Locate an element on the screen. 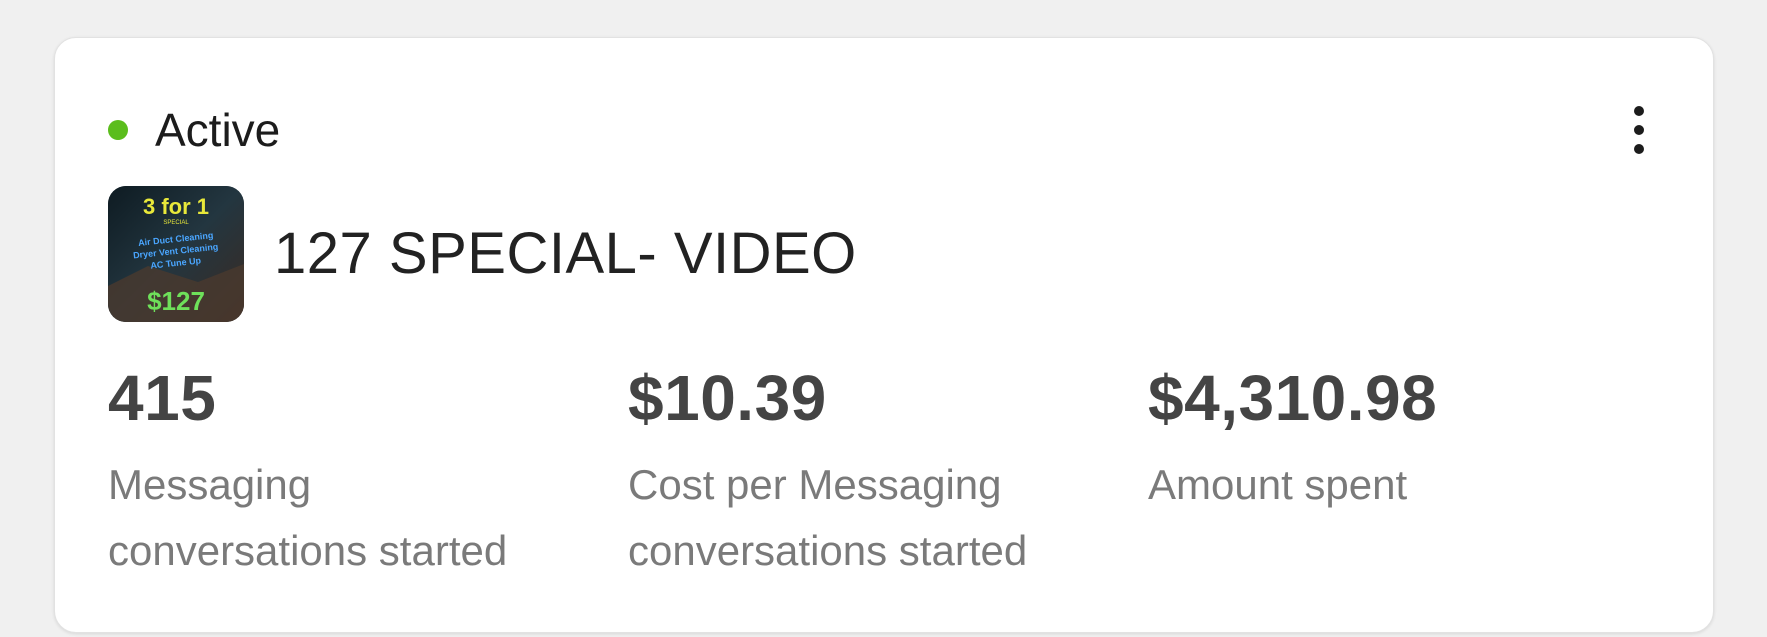 This screenshot has width=1767, height=637. thumb-headline: 3 for 1 is located at coordinates (176, 206).